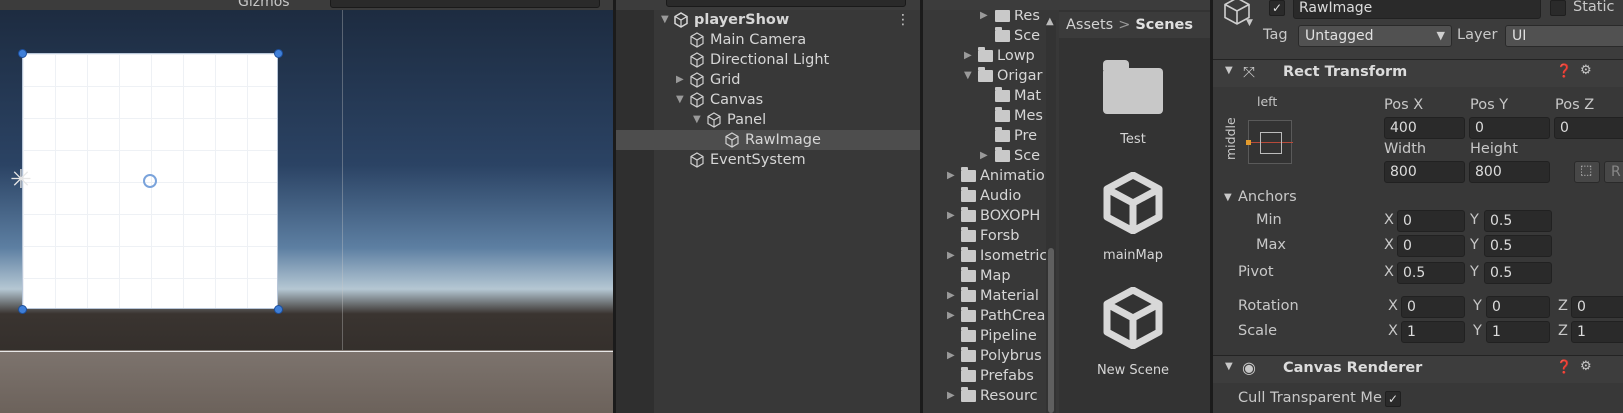 Image resolution: width=1623 pixels, height=413 pixels. Describe the element at coordinates (990, 216) in the screenshot. I see `tree-item: ▶ BOXOPH` at that location.